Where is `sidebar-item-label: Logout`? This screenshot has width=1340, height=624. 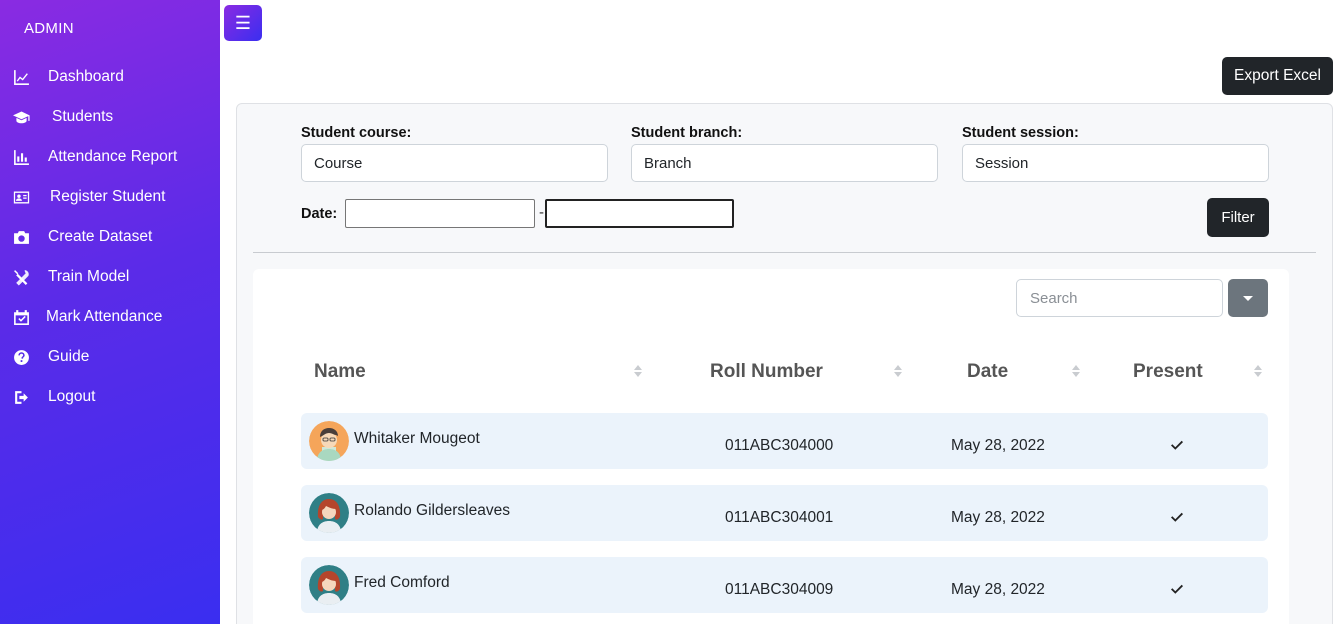
sidebar-item-label: Logout is located at coordinates (72, 396).